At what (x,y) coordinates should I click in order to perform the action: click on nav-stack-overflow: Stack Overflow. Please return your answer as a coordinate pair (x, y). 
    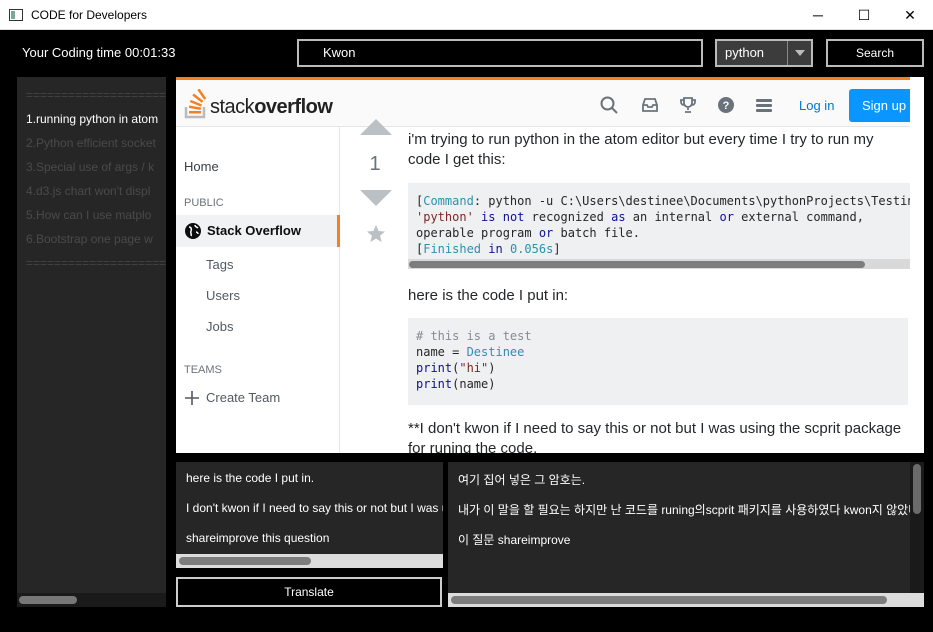
    Looking at the image, I should click on (258, 231).